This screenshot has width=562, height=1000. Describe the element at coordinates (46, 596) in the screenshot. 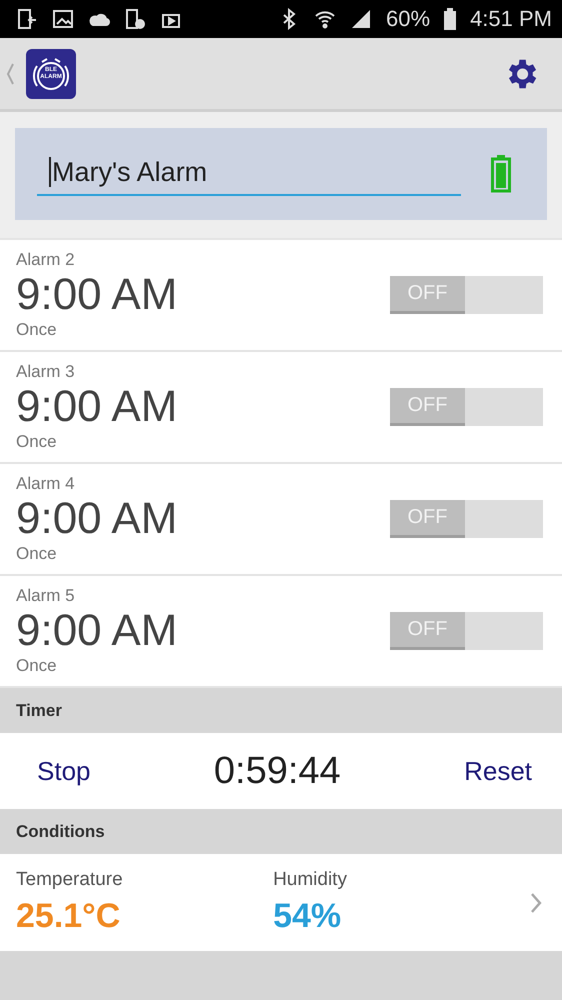

I see `alarm-label: Alarm 5` at that location.